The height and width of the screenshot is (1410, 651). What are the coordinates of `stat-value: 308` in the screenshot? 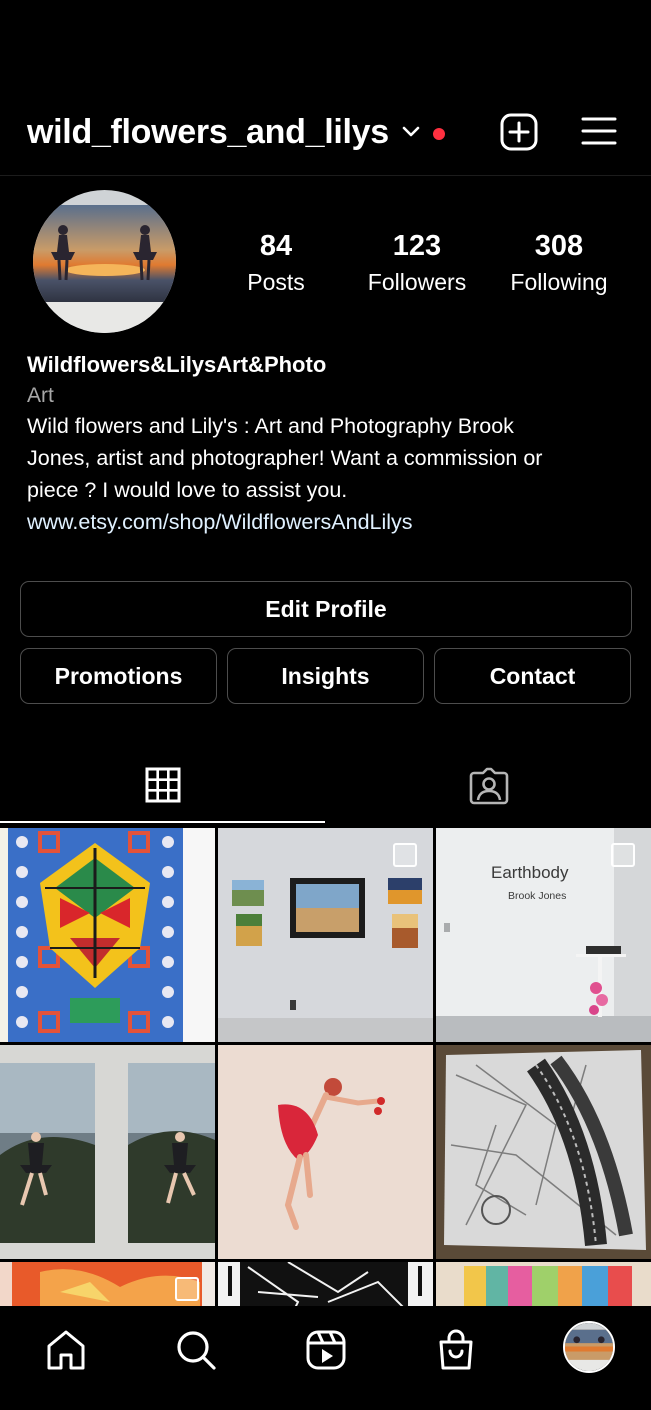 It's located at (559, 246).